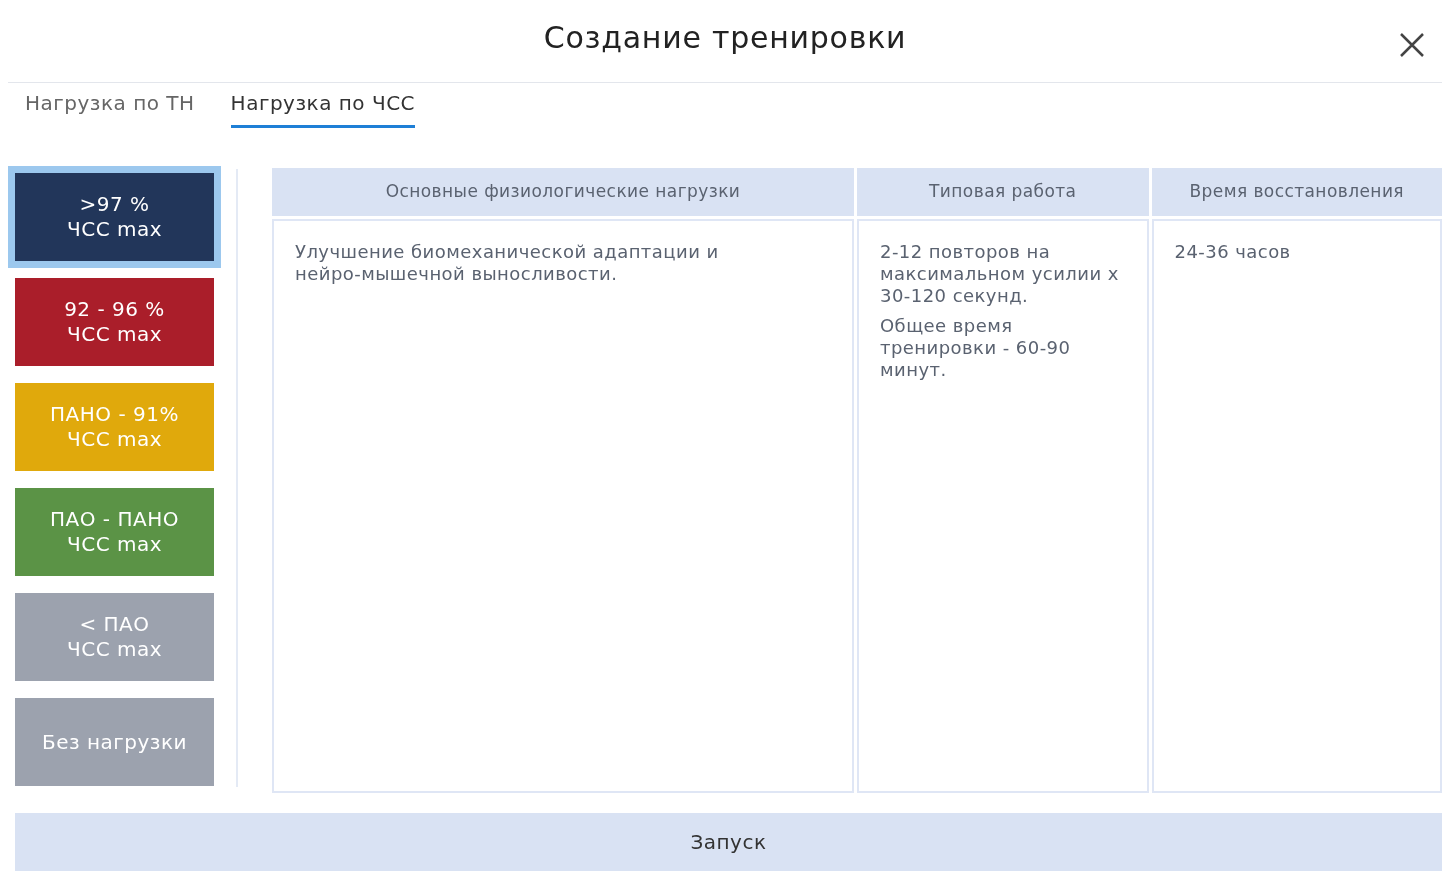  What do you see at coordinates (323, 110) in the screenshot?
I see `tab: Нагрузка по ЧСС` at bounding box center [323, 110].